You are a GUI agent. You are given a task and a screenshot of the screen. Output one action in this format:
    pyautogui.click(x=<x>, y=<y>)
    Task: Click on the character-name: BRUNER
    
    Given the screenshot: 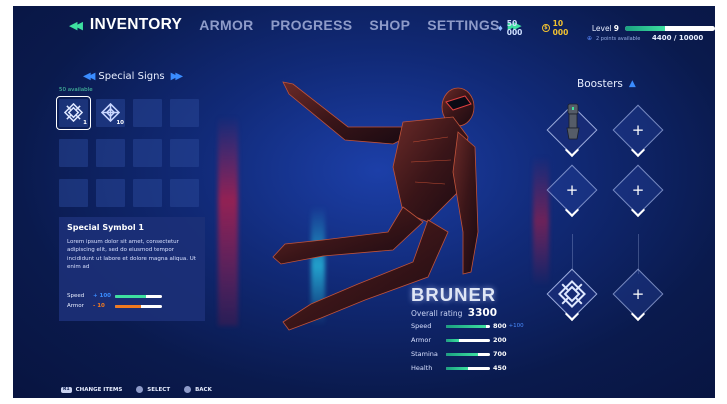 What is the action you would take?
    pyautogui.click(x=454, y=294)
    